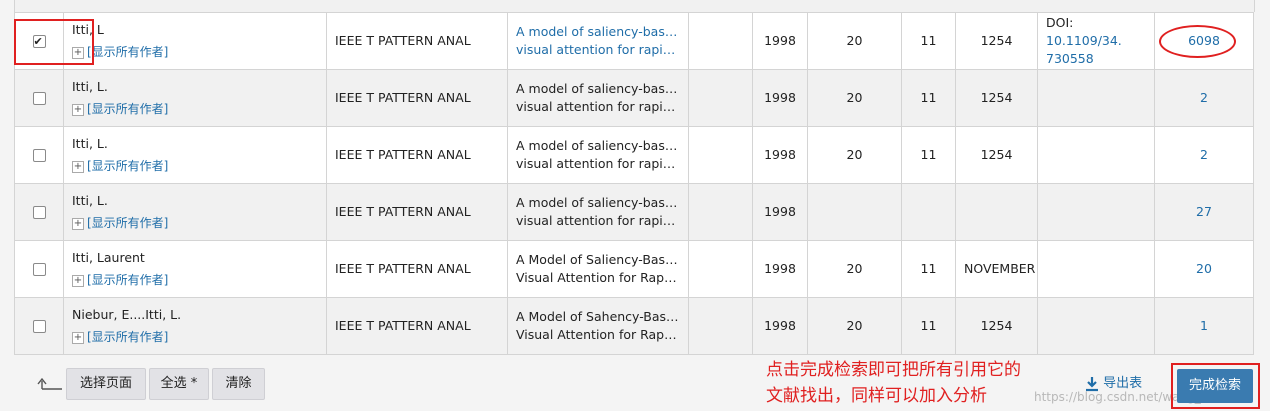 The width and height of the screenshot is (1270, 411). What do you see at coordinates (1123, 383) in the screenshot?
I see `export-label: 导出表` at bounding box center [1123, 383].